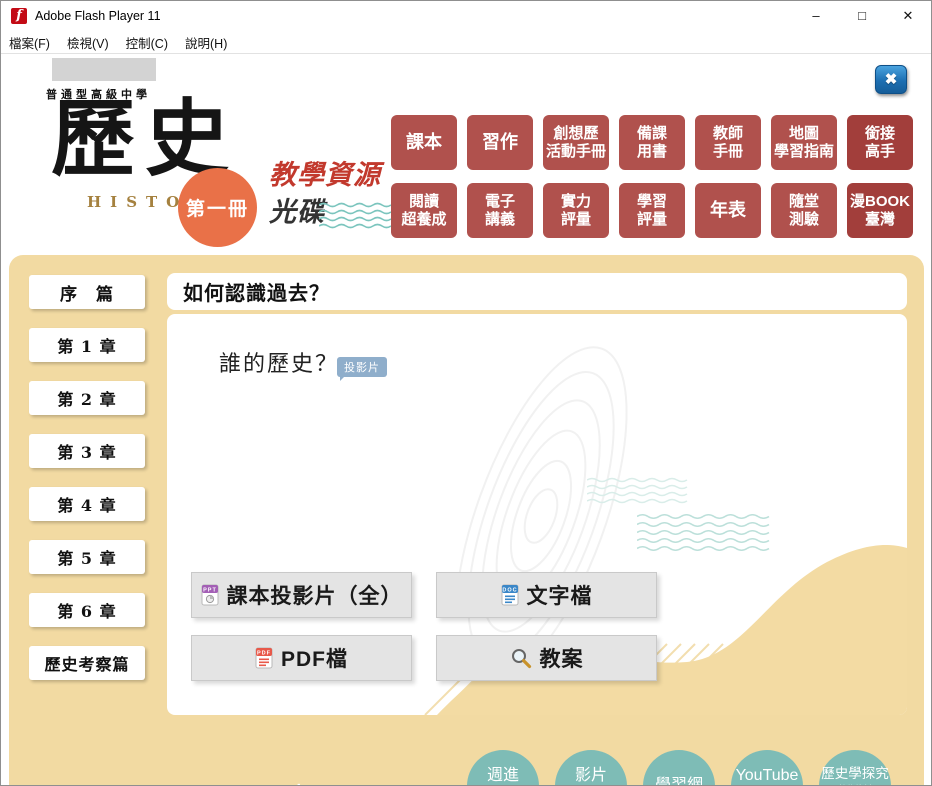 The width and height of the screenshot is (932, 786). Describe the element at coordinates (855, 767) in the screenshot. I see `history-inquiry-button: 歷史學探究數位教材 分享平臺` at that location.